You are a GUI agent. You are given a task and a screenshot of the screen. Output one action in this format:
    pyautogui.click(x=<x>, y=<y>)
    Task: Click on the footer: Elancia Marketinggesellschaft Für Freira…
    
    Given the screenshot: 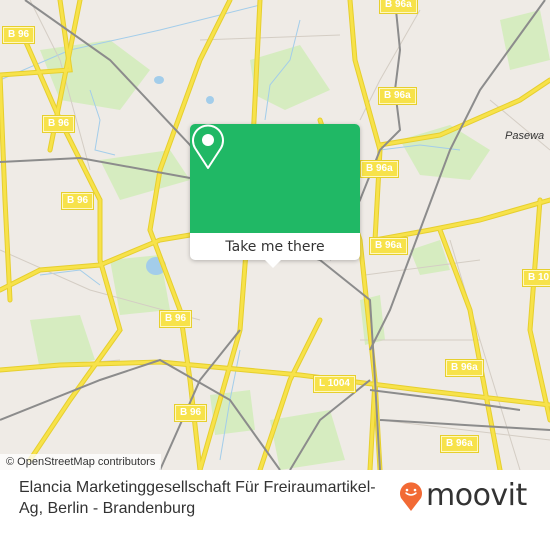 What is the action you would take?
    pyautogui.click(x=275, y=510)
    